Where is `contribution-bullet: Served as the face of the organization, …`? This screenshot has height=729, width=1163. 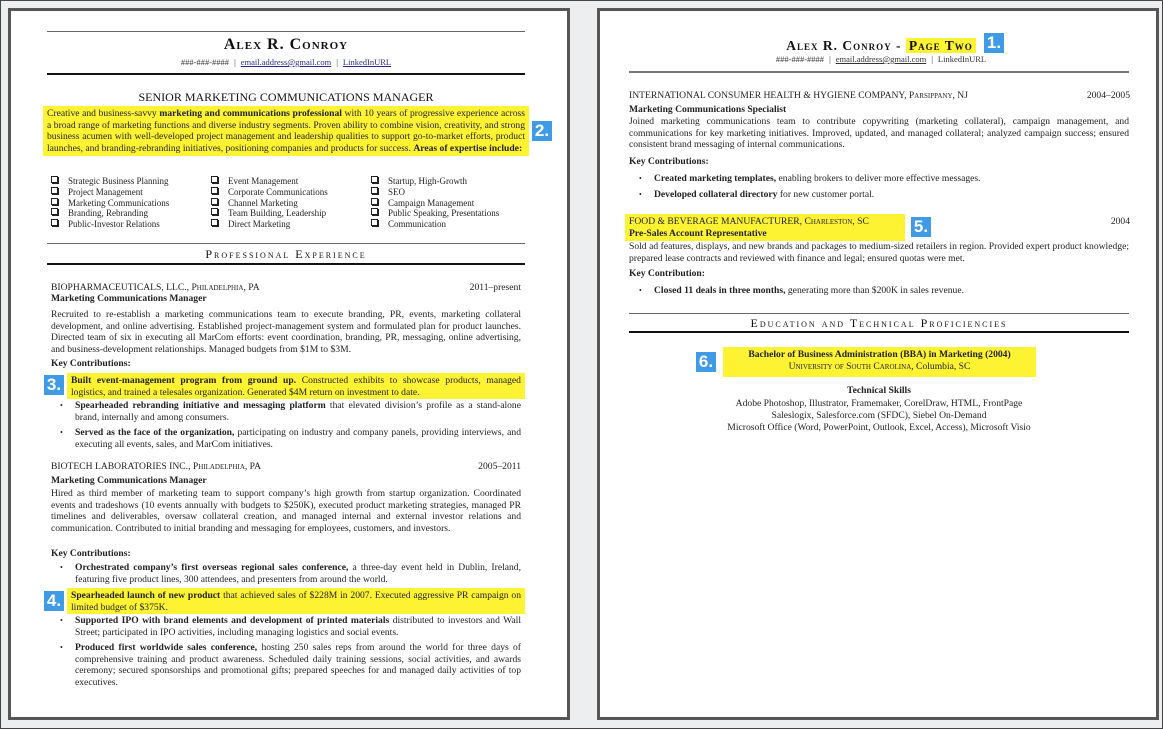 contribution-bullet: Served as the face of the organization, … is located at coordinates (290, 438).